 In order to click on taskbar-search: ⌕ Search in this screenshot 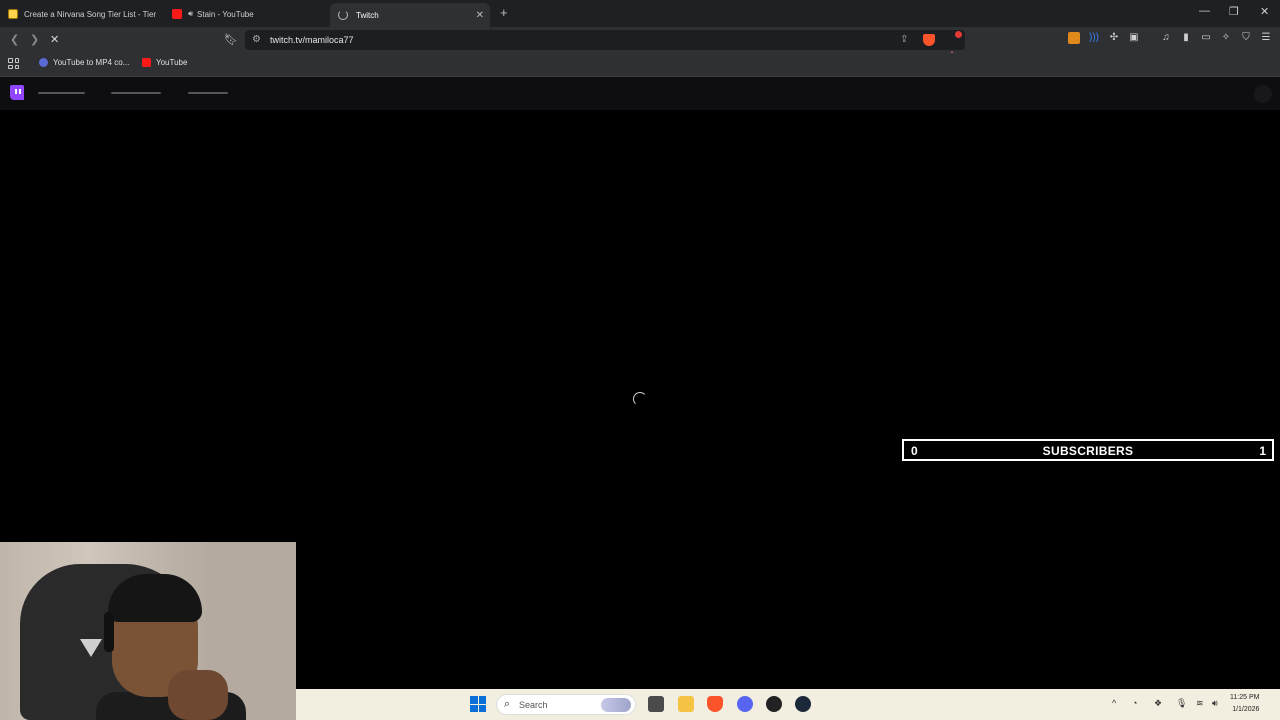, I will do `click(566, 704)`.